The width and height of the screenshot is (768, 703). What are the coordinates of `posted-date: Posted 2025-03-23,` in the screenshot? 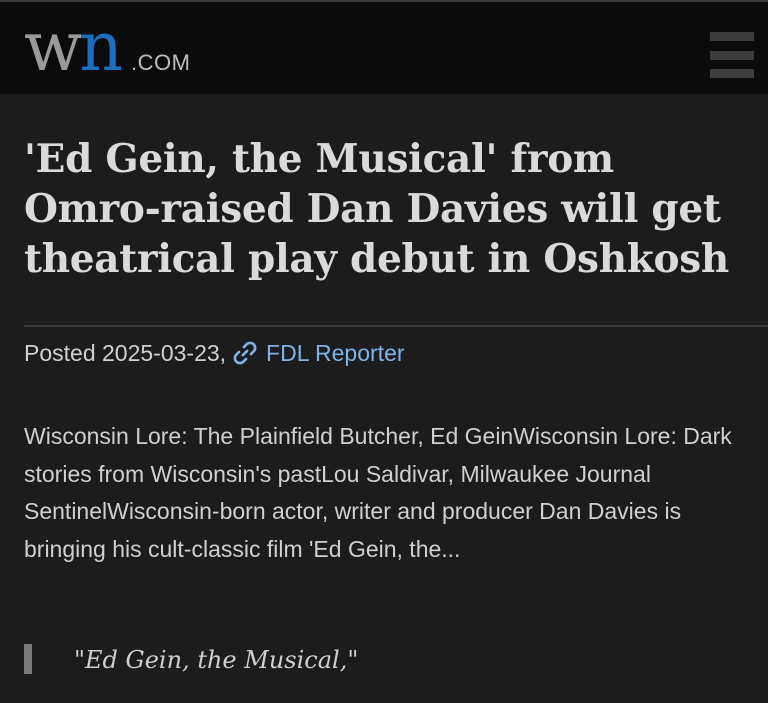 It's located at (125, 352).